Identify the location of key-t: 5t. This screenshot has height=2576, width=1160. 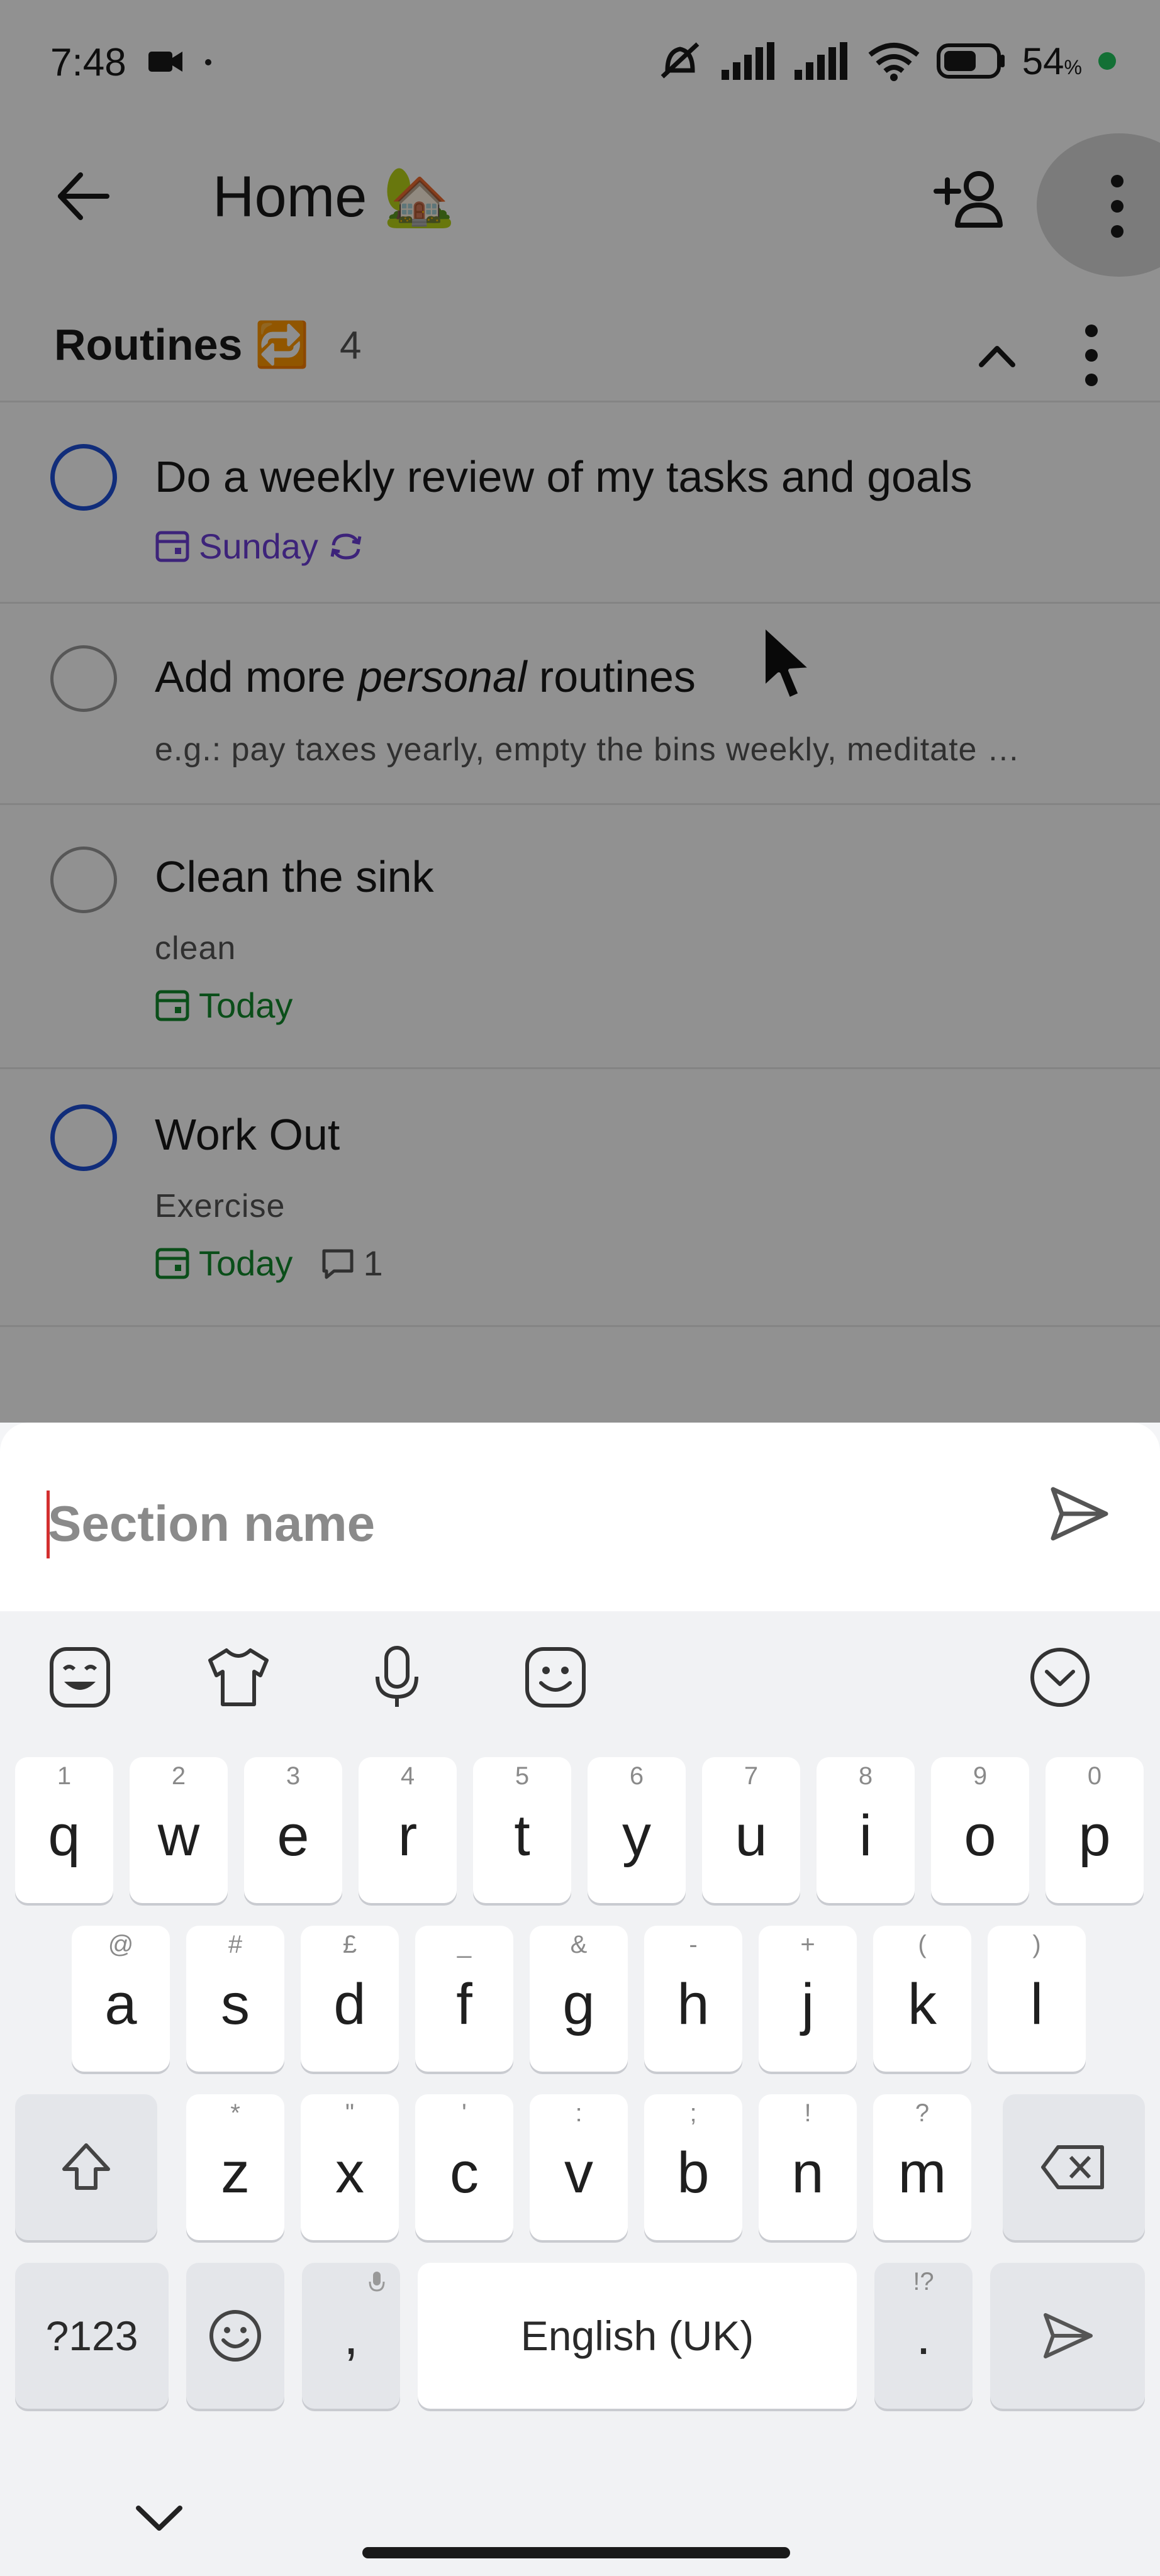
(522, 1830).